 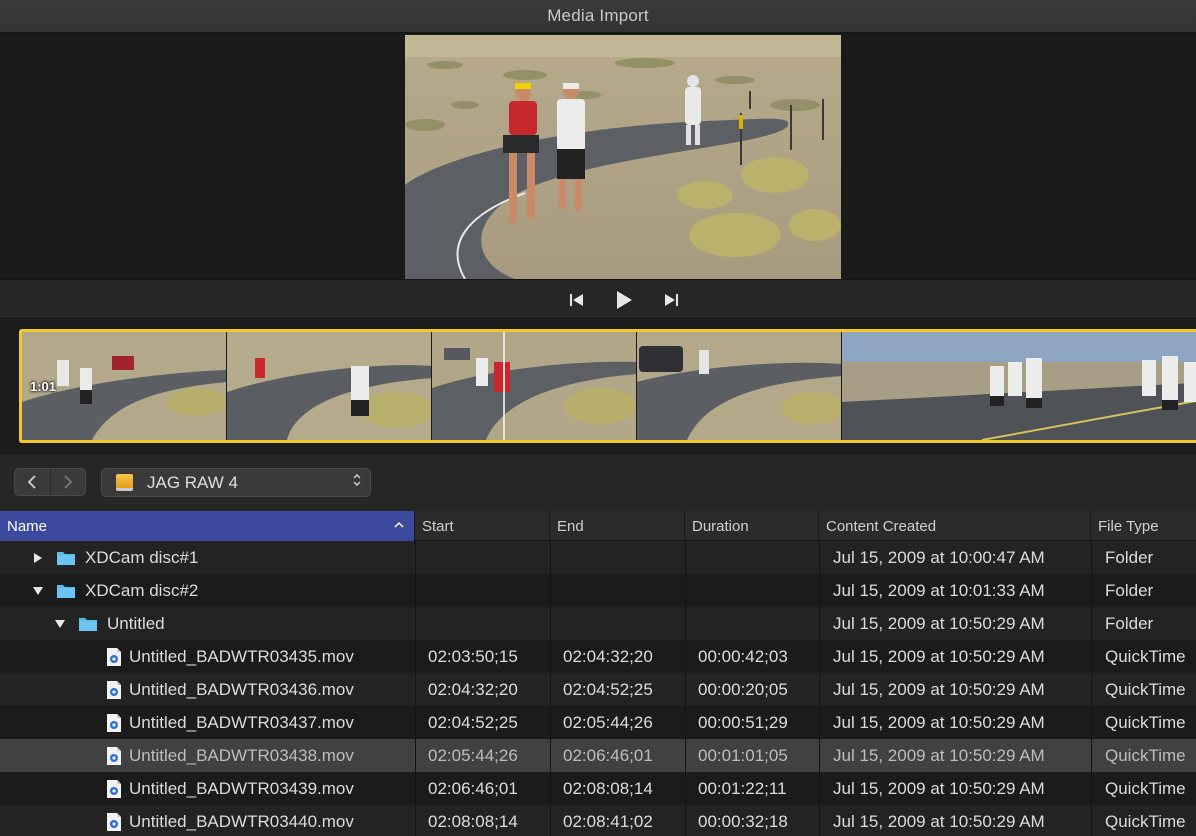 What do you see at coordinates (623, 157) in the screenshot?
I see `preview-frame` at bounding box center [623, 157].